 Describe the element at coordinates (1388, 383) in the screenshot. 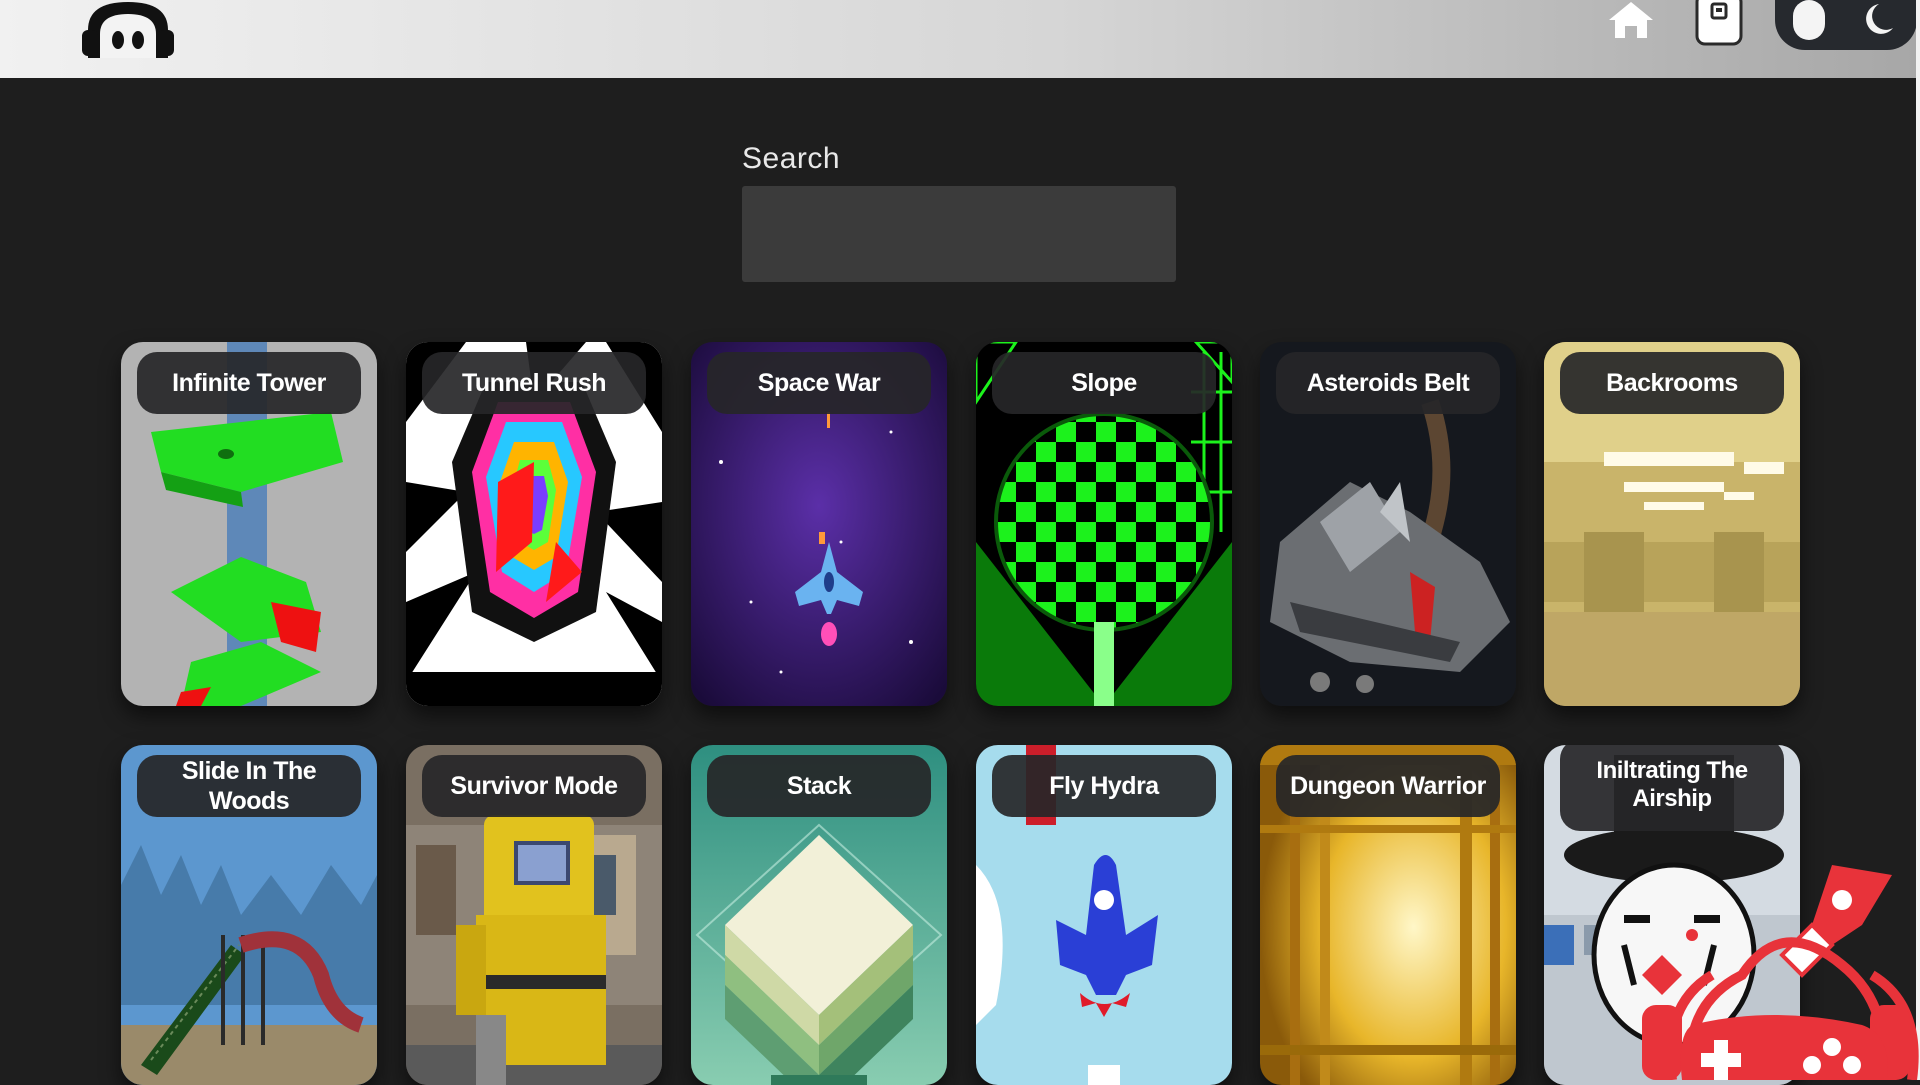

I see `game-title: Asteroids Belt` at that location.